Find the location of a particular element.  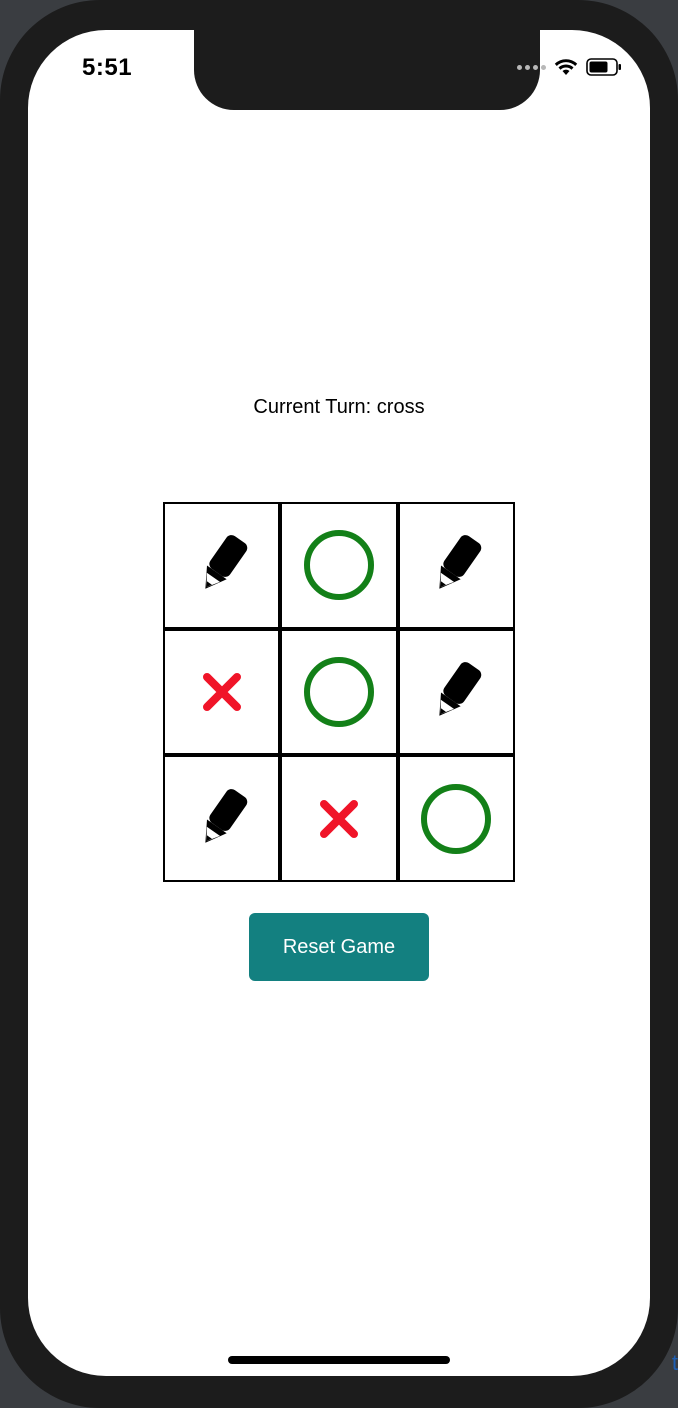

signal-icon is located at coordinates (531, 67).